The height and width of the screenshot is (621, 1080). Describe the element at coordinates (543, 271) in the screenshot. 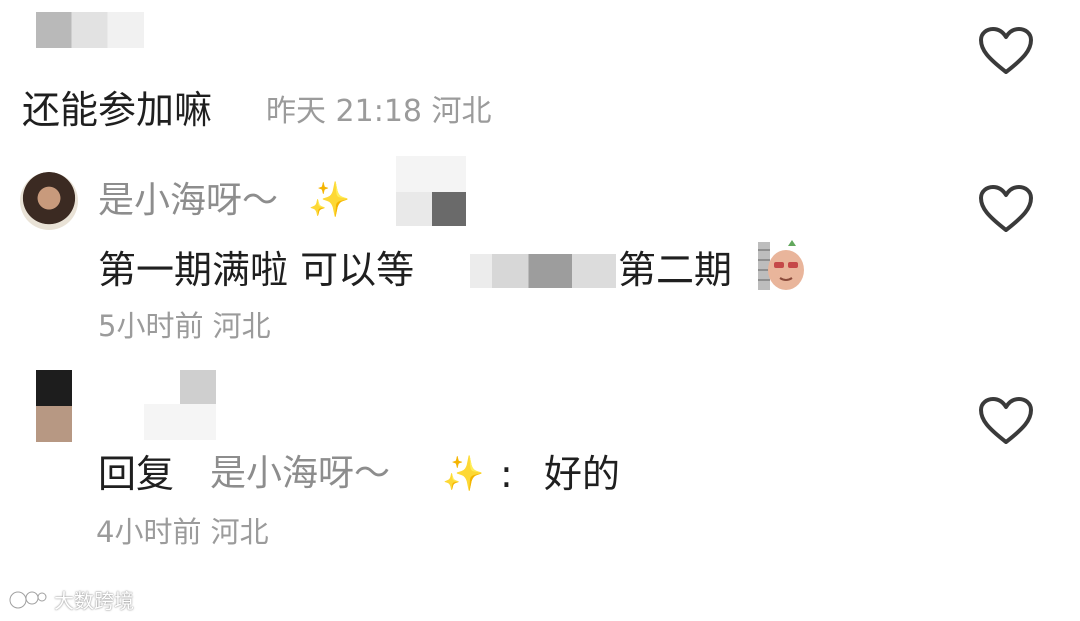

I see `blurred-text` at that location.